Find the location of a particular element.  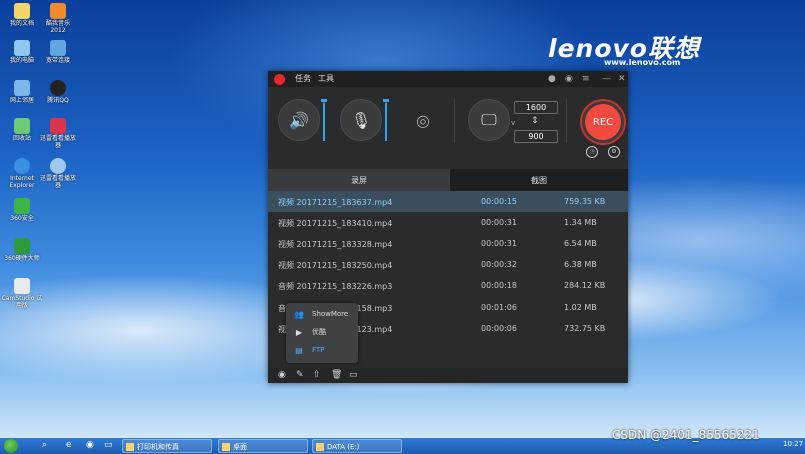

mic-volume-fill is located at coordinates (386, 122).